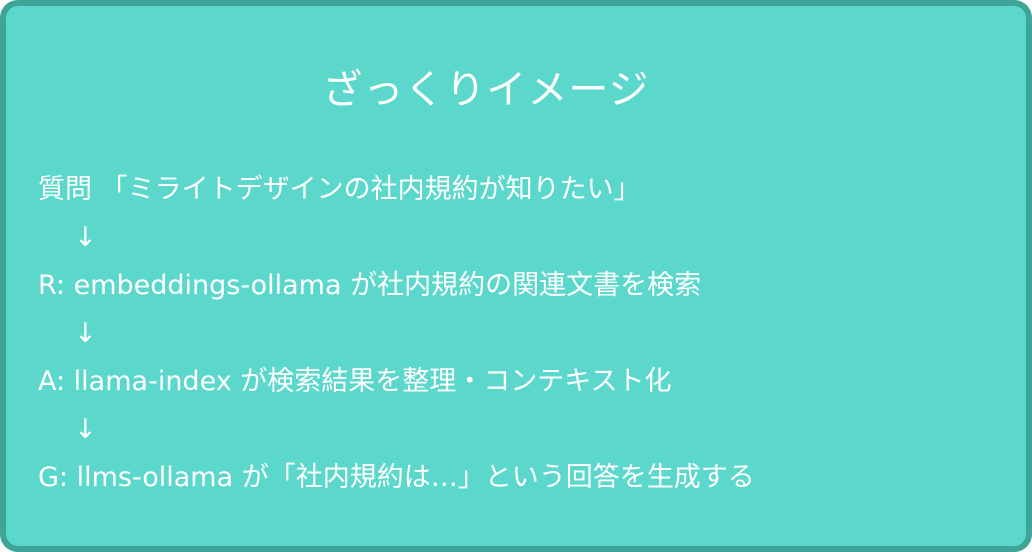 The height and width of the screenshot is (552, 1032). I want to click on augment-step: A: llama-index が検索結果を整理・コンテキスト化, so click(355, 381).